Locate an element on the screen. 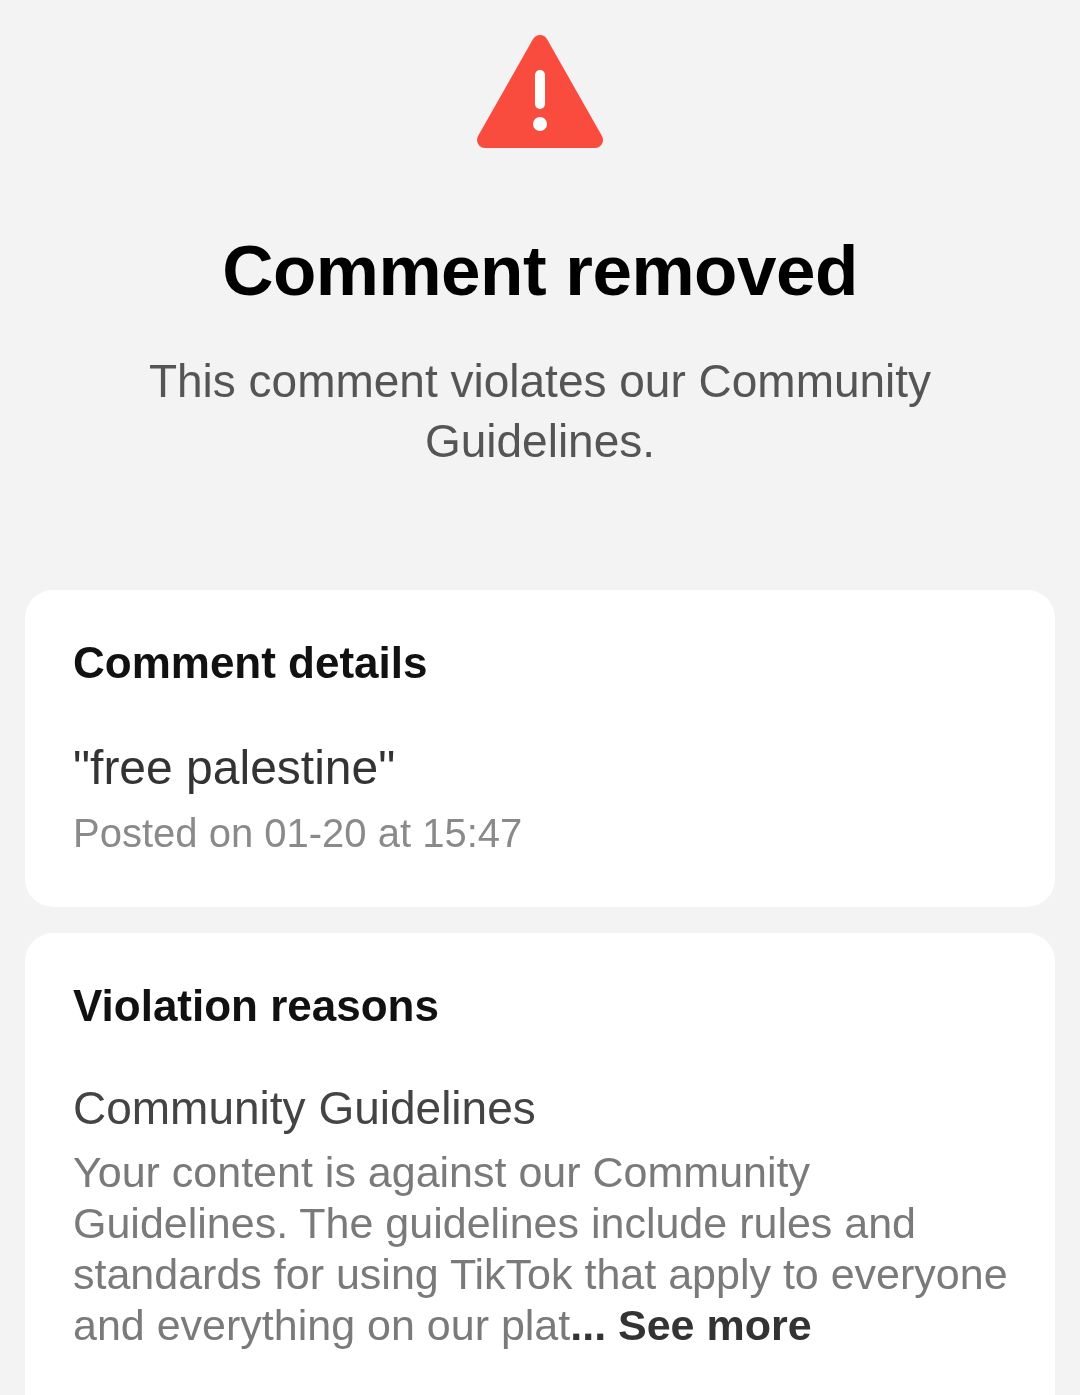  reason-description: Your content is against our Community Guidelines. The guidelines include rules and standards for using TikTok that apply to everyone and everything on our plat... See more is located at coordinates (541, 1249).